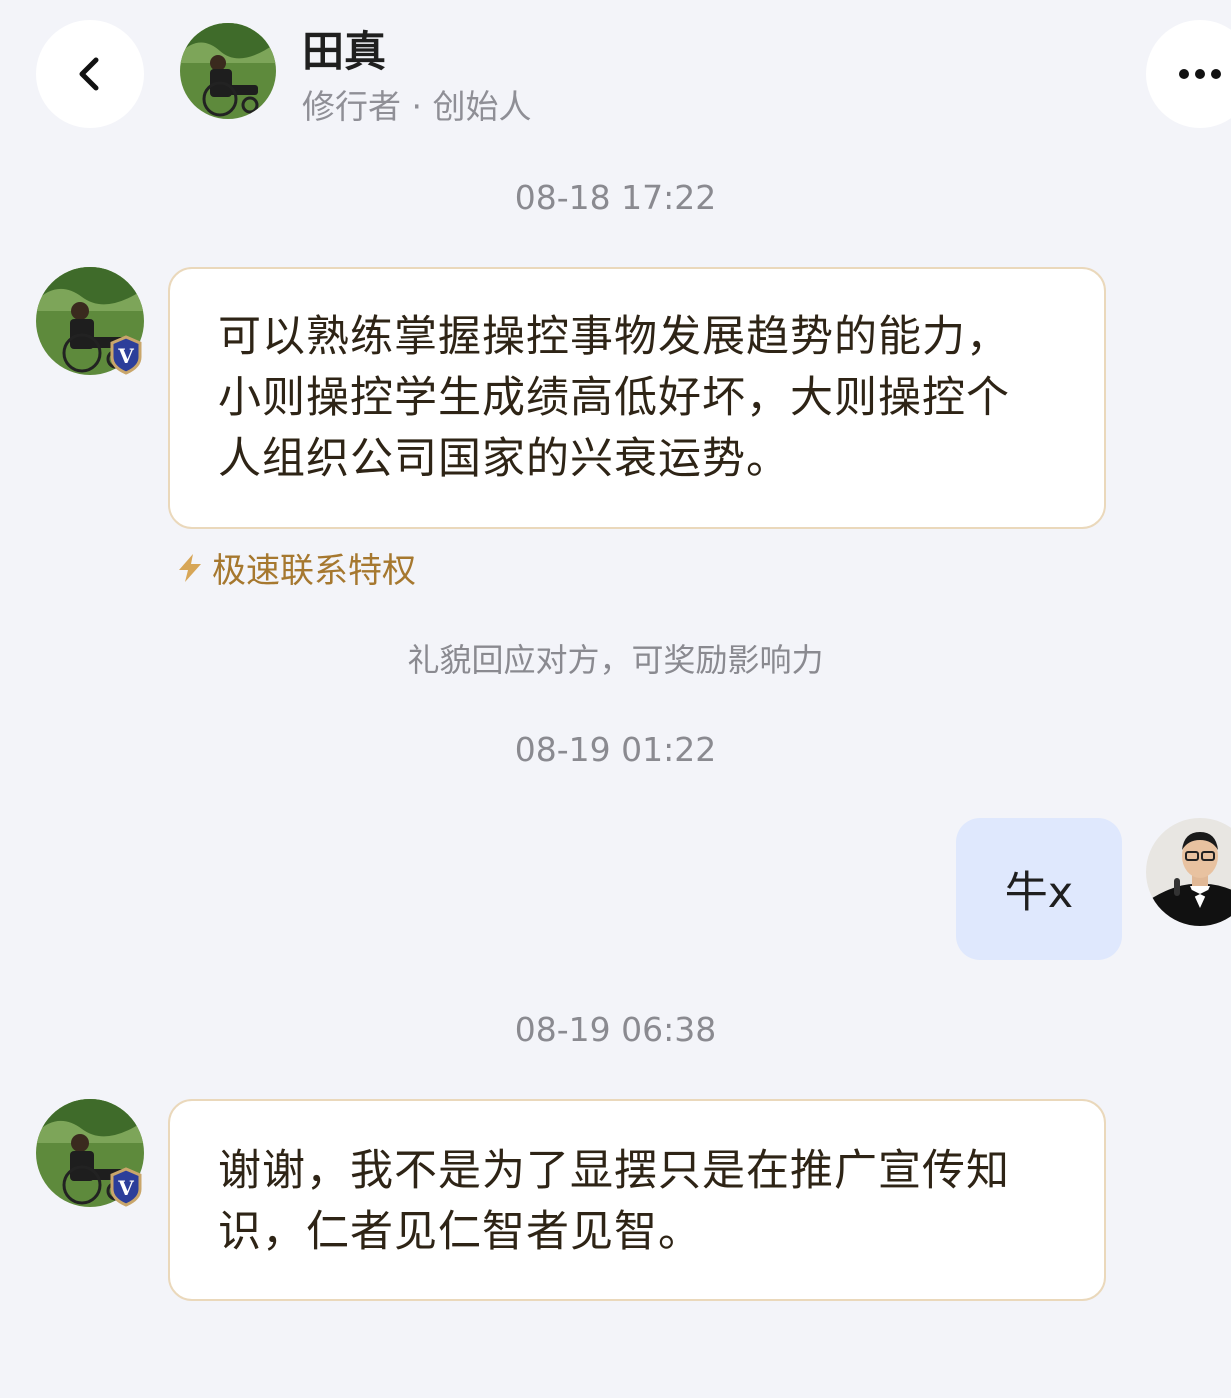  Describe the element at coordinates (615, 660) in the screenshot. I see `reward-hint: 礼貌回应对方，可奖励影响力` at that location.